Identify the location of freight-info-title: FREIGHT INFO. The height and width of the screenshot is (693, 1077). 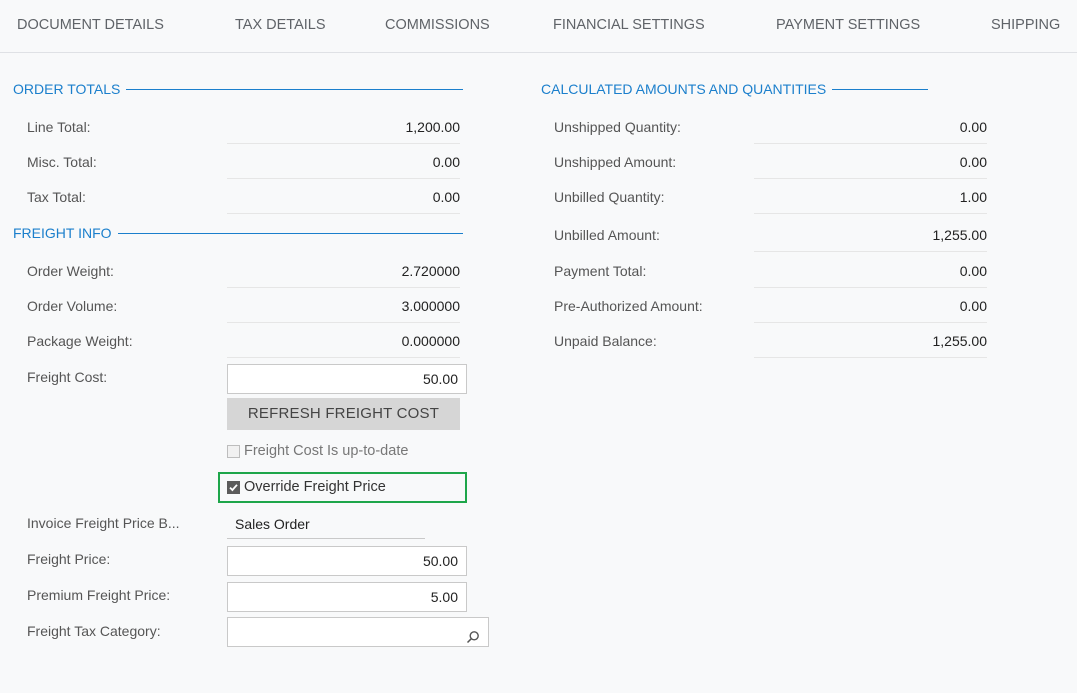
(62, 233).